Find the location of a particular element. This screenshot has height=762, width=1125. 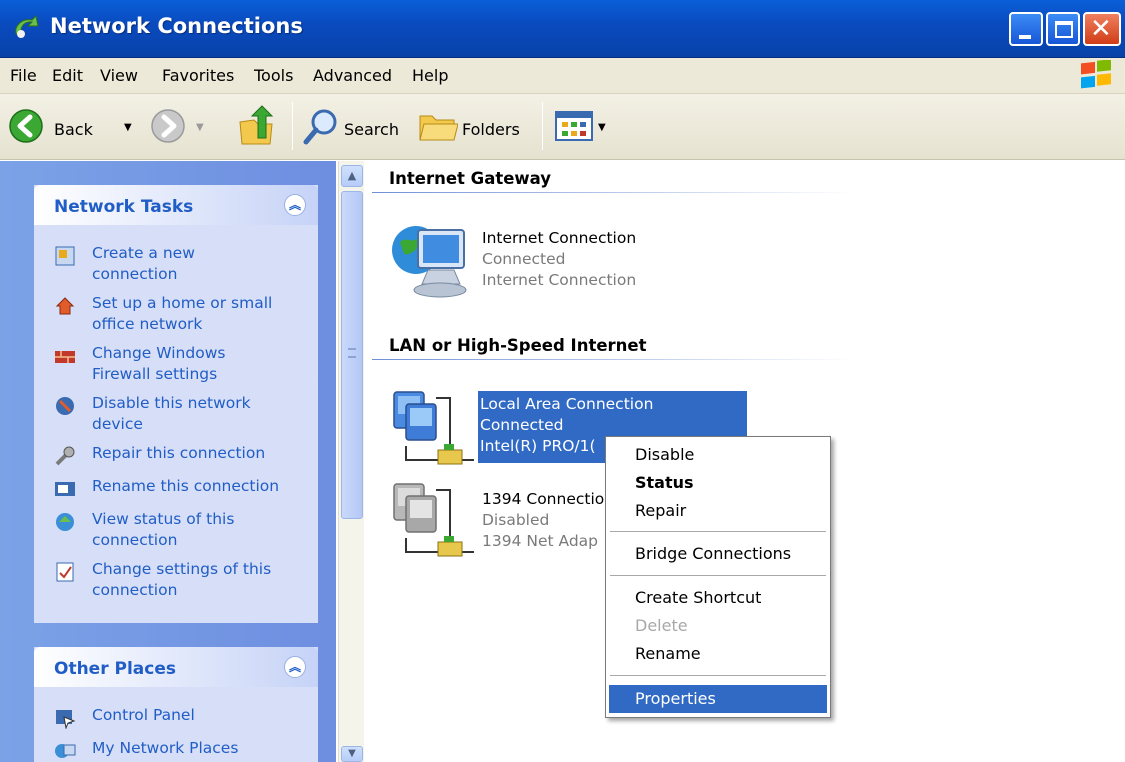

group-title-lan: LAN or High-Speed Internet is located at coordinates (518, 345).